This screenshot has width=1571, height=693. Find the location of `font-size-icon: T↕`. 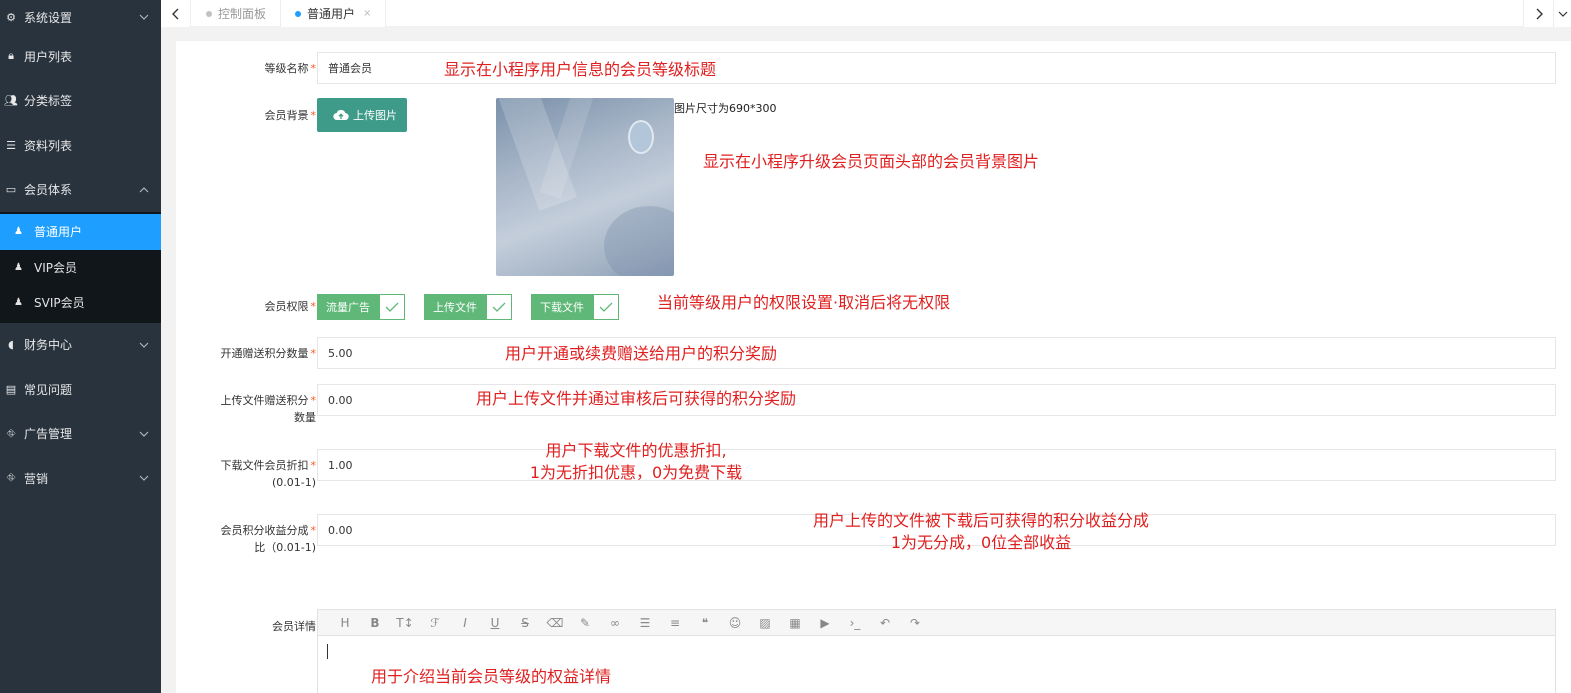

font-size-icon: T↕ is located at coordinates (405, 623).